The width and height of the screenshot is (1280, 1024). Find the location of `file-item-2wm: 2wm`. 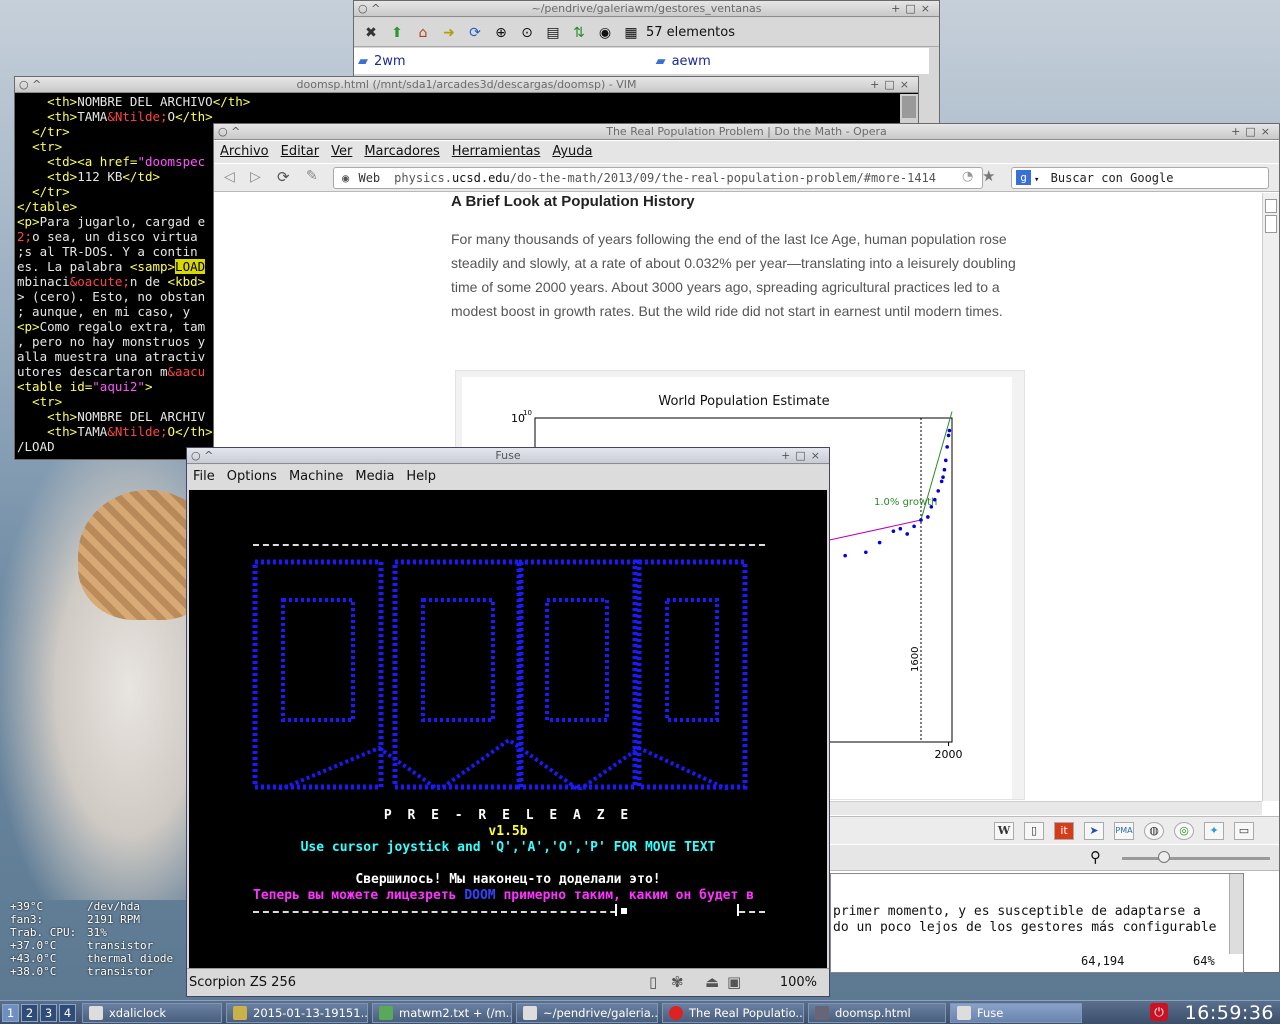

file-item-2wm: 2wm is located at coordinates (390, 61).